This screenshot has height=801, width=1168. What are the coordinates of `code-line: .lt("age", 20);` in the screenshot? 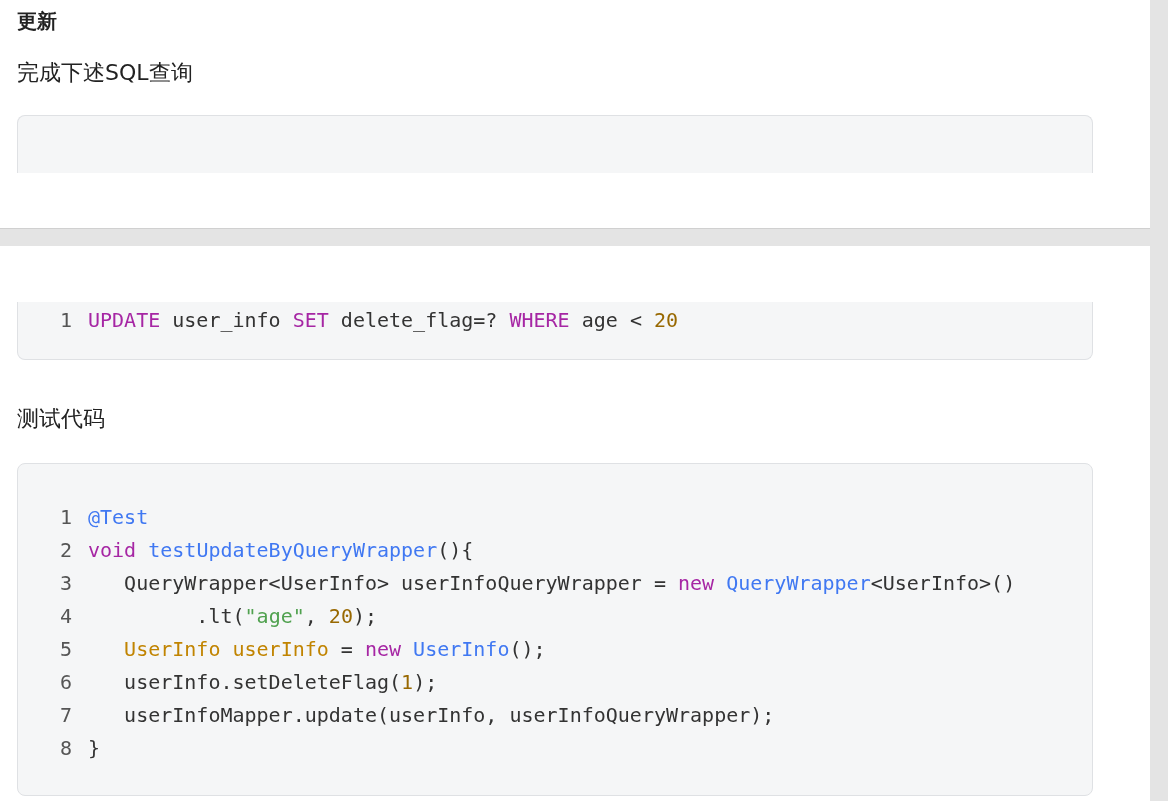 It's located at (286, 616).